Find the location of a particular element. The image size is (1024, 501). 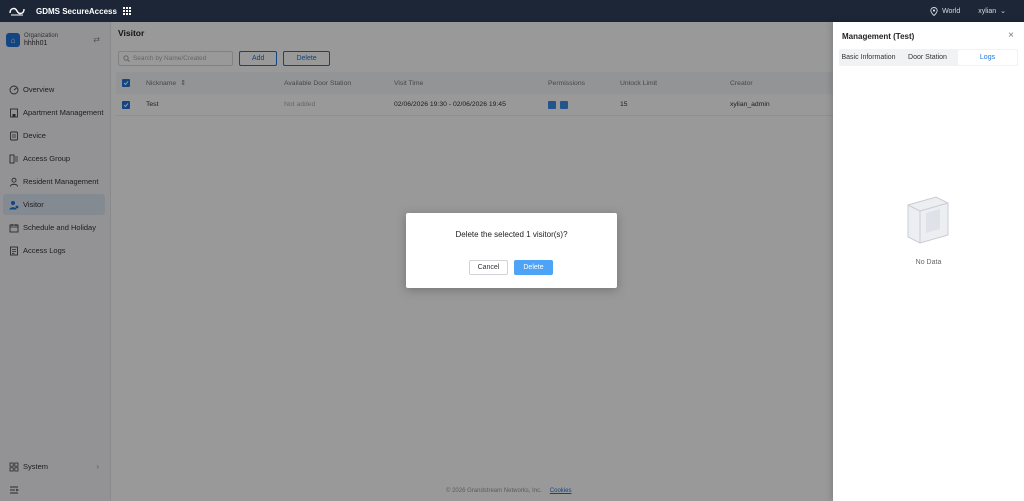

drawer-tabs: Basic Information Door Station Logs is located at coordinates (928, 57).